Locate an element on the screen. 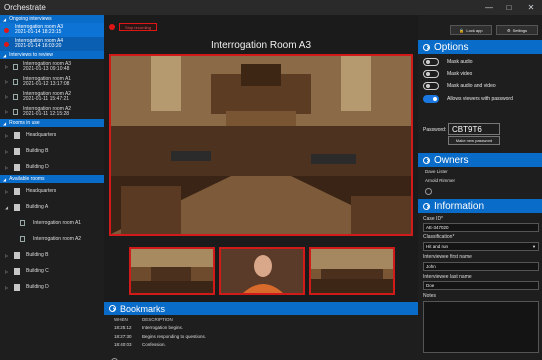  building-item: ▷ Building C is located at coordinates (52, 271).